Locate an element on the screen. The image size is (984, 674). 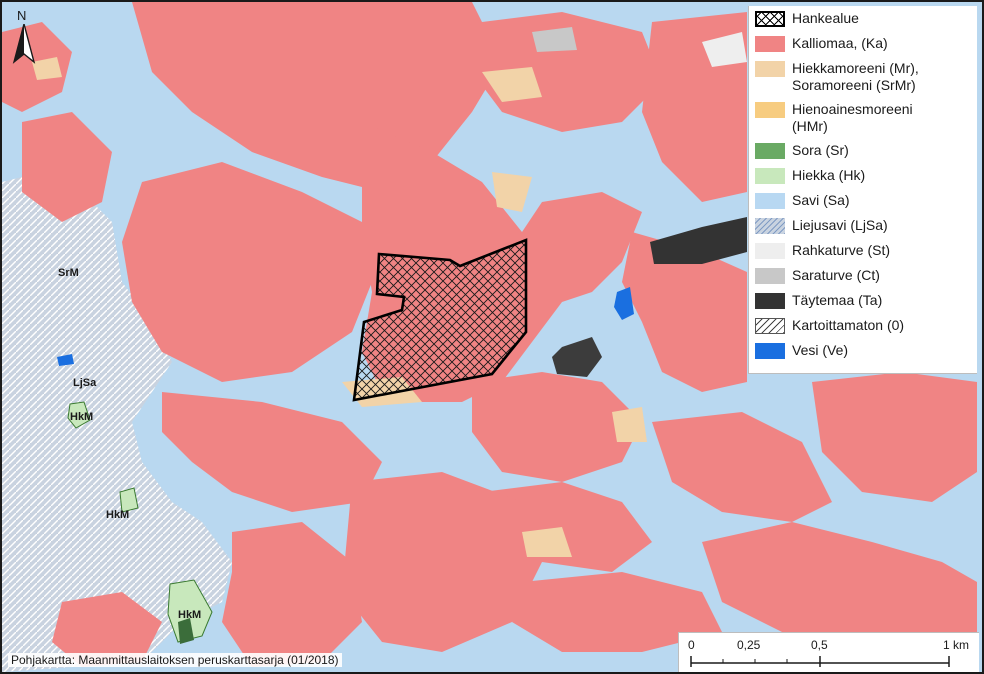
scale-bar: 0 0,25 0,5 1 km is located at coordinates (828, 652).